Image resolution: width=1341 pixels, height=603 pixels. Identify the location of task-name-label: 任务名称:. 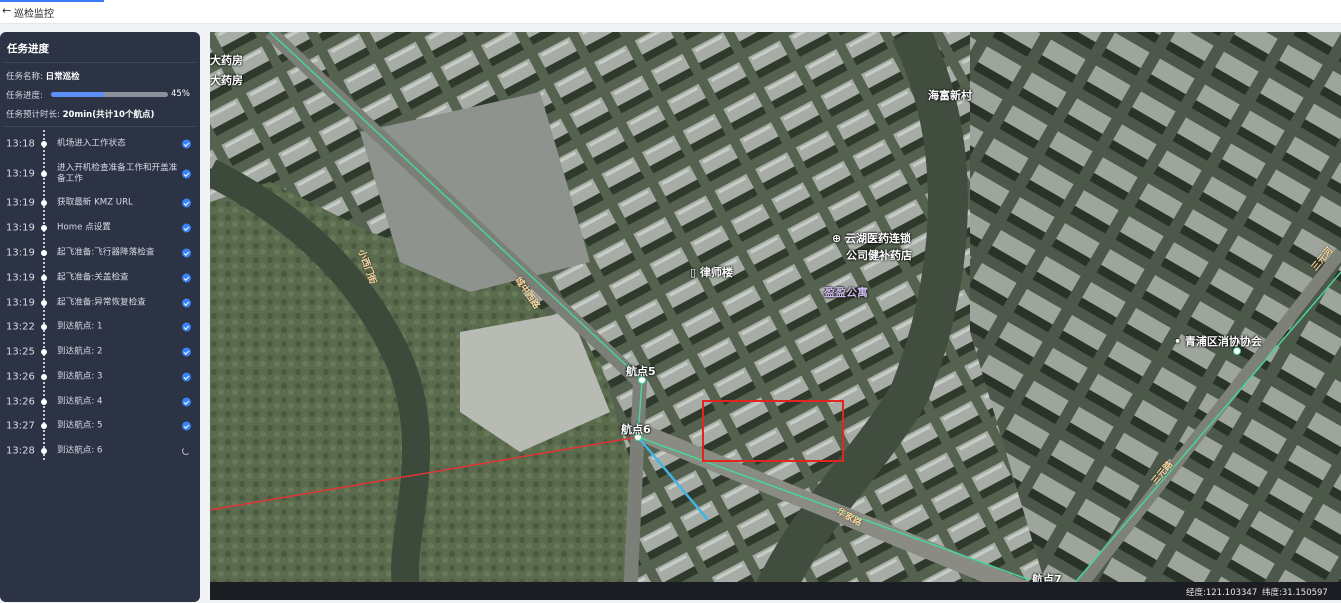
(24, 77).